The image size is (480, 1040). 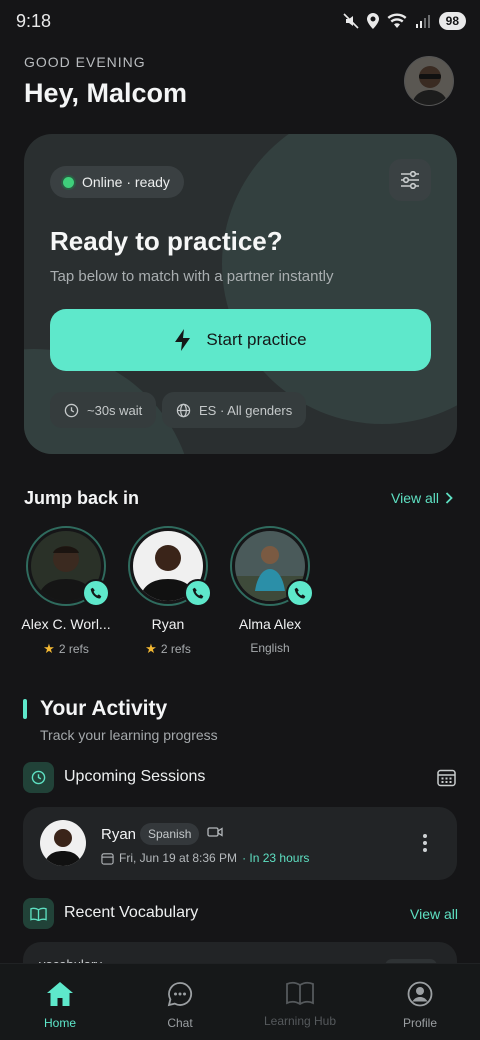 I want to click on status-icons: 98, so click(x=404, y=21).